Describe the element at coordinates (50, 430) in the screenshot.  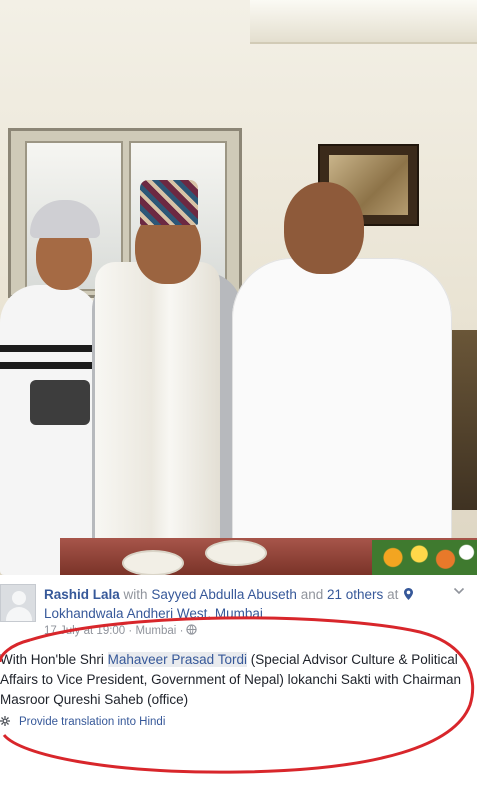
I see `photo-person-left` at that location.